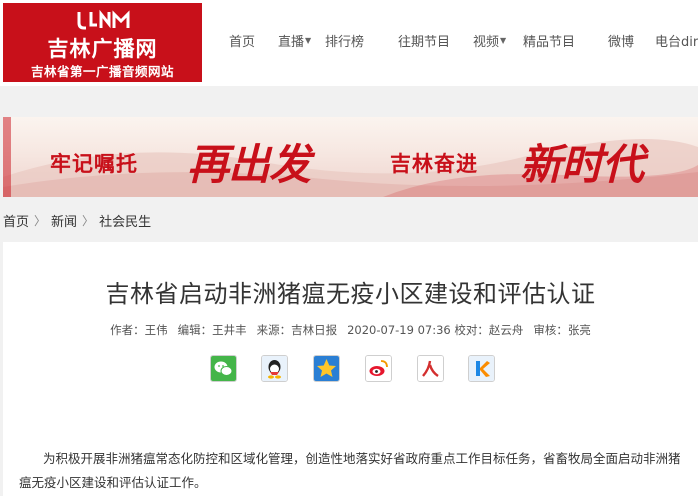 Image resolution: width=698 pixels, height=496 pixels. Describe the element at coordinates (344, 40) in the screenshot. I see `nav-item-ranking: 排行榜` at that location.